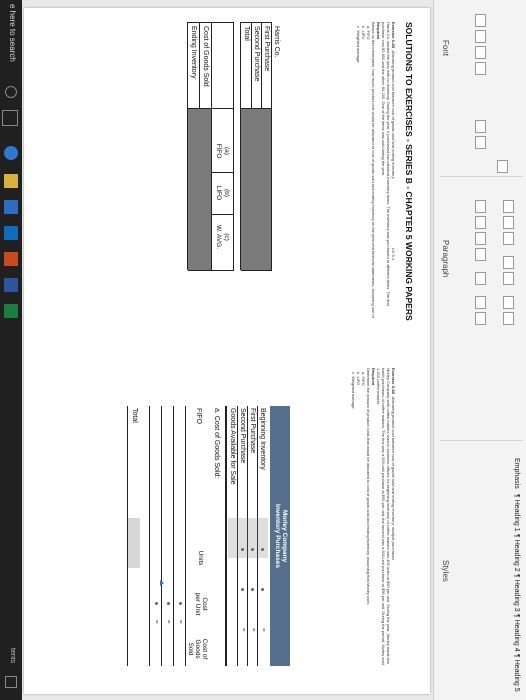  Describe the element at coordinates (205, 56) in the screenshot. I see `row-cogs: Cost of Goods Sold` at that location.